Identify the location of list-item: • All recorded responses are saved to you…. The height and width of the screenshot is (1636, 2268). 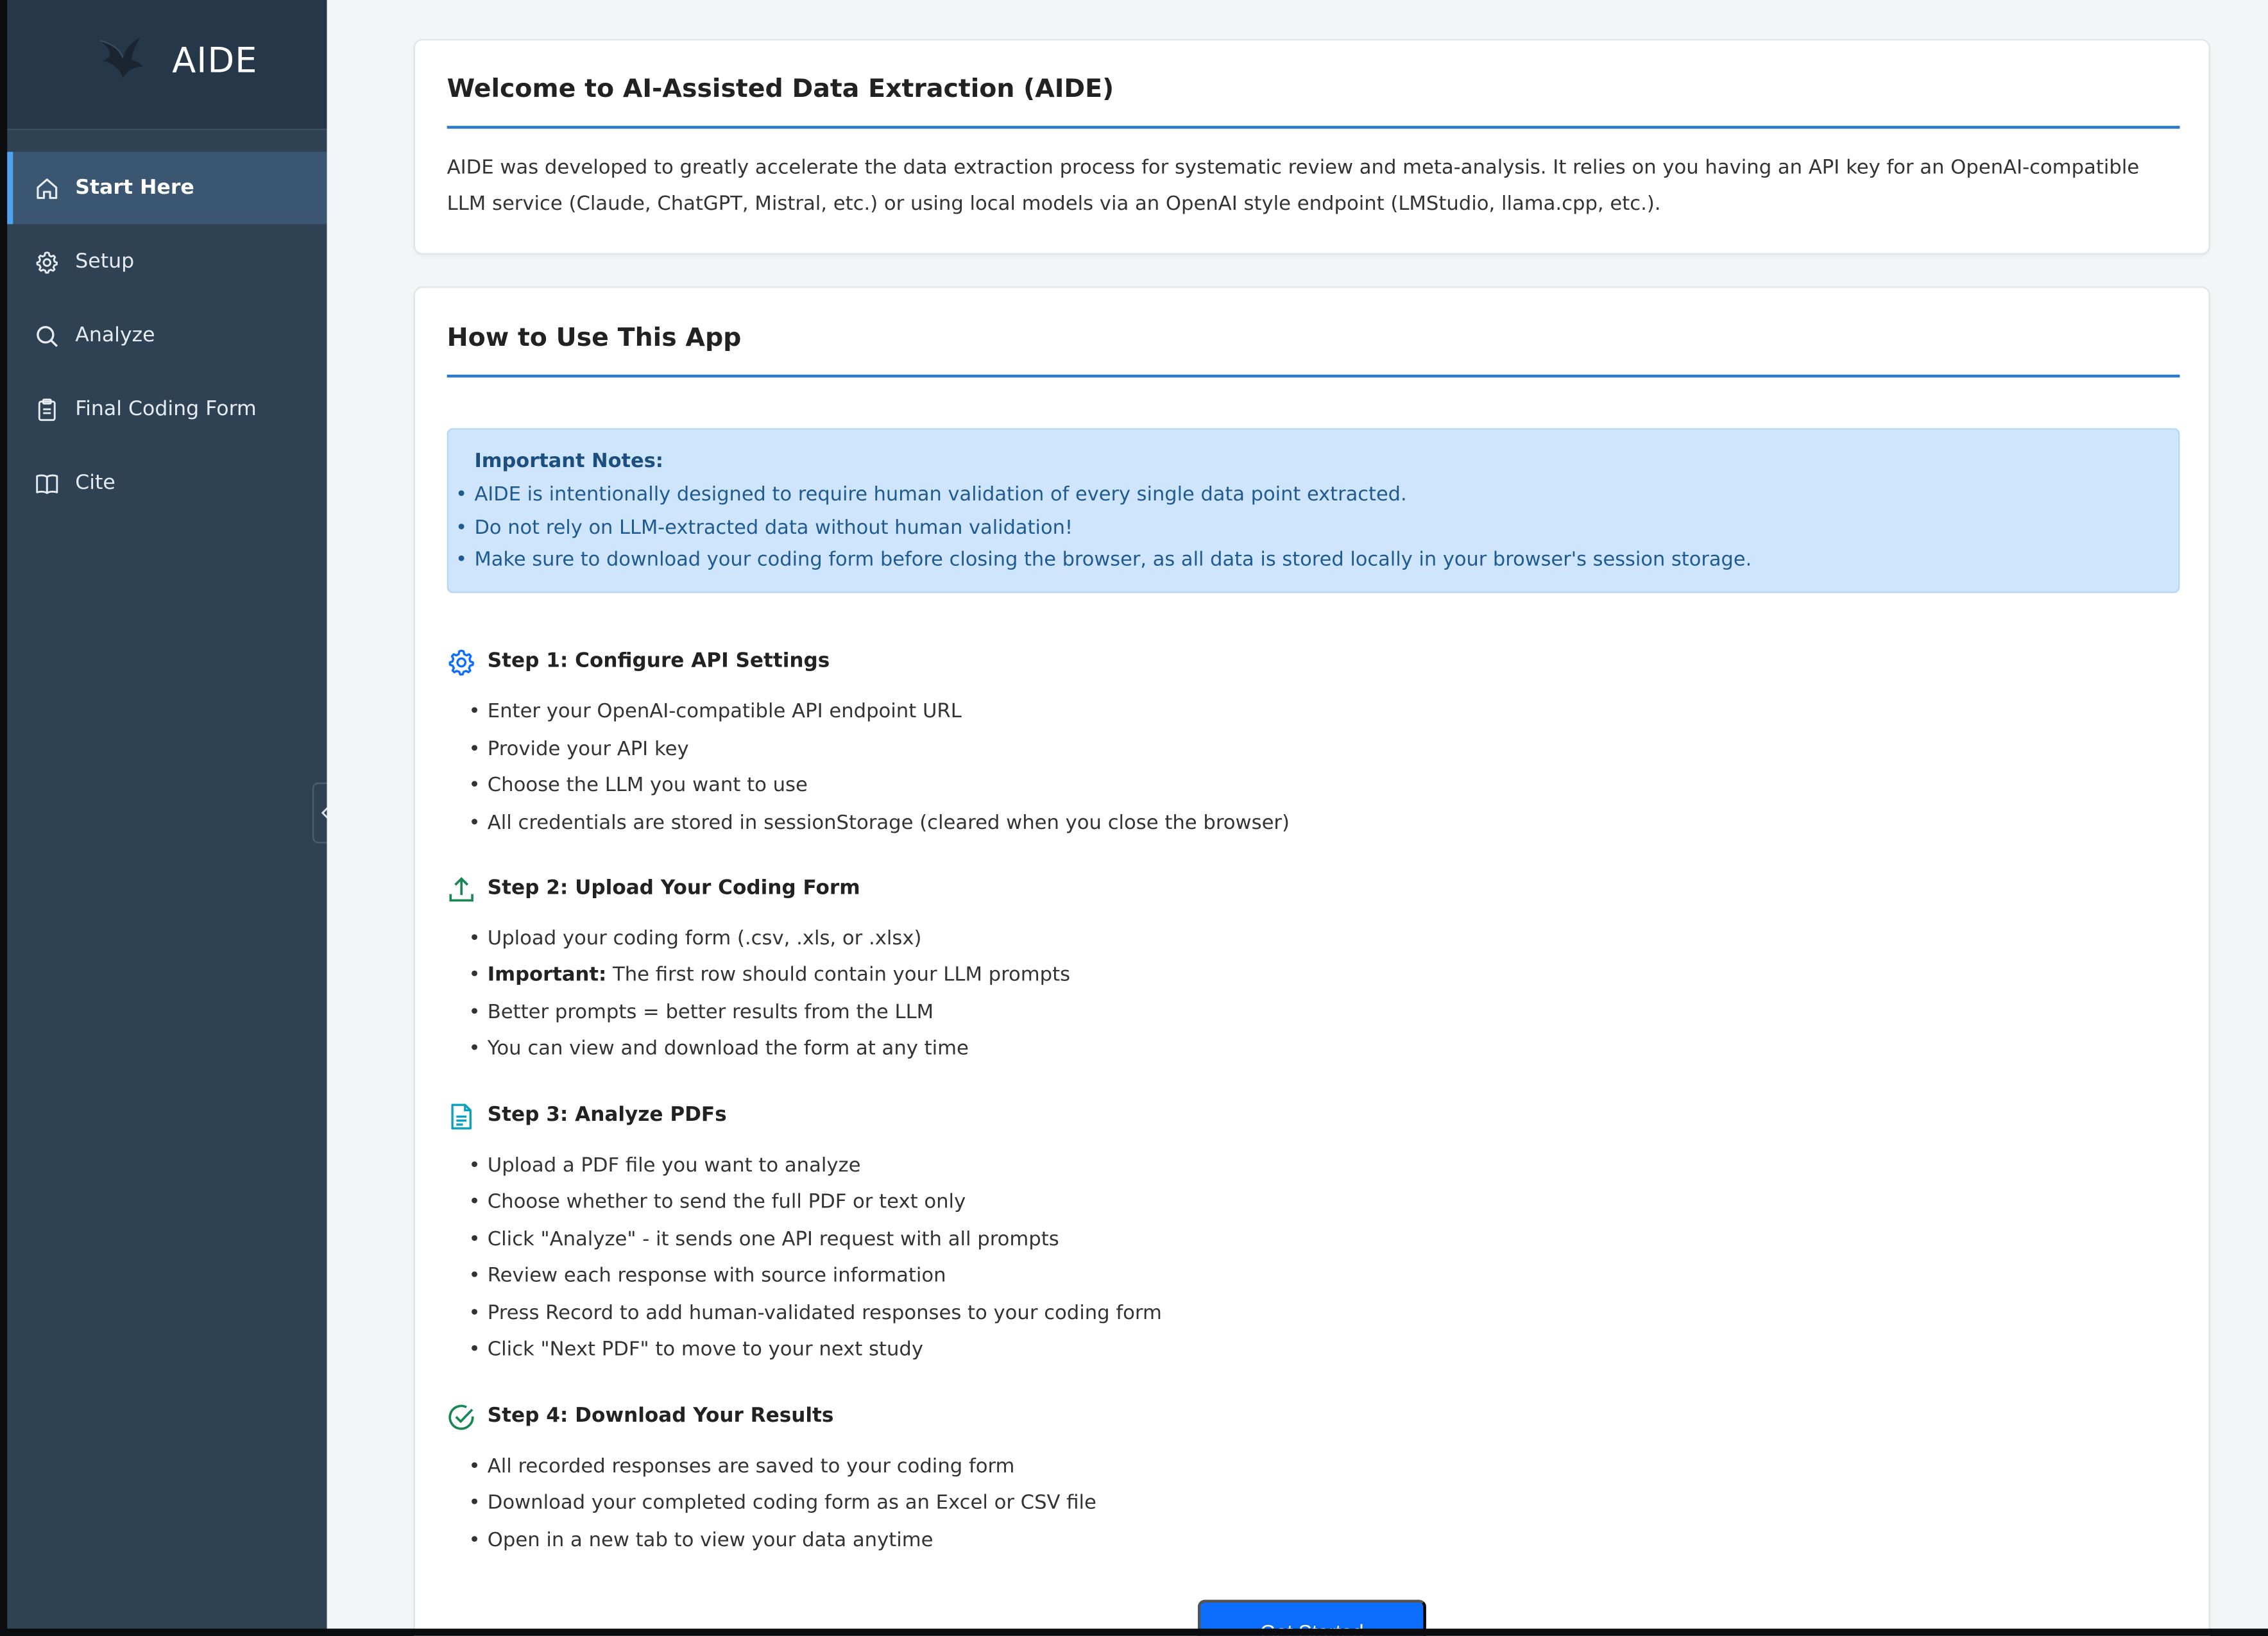
(741, 1467).